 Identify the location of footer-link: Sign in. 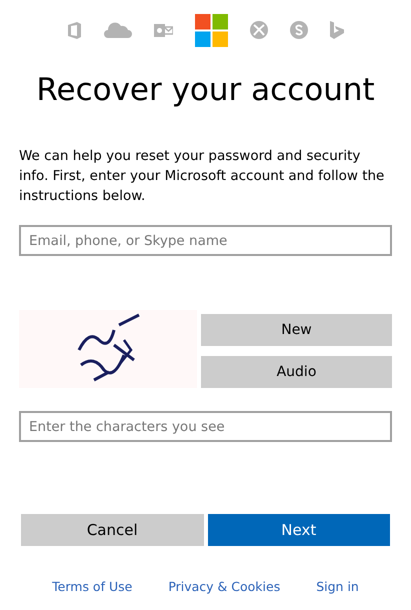
(337, 587).